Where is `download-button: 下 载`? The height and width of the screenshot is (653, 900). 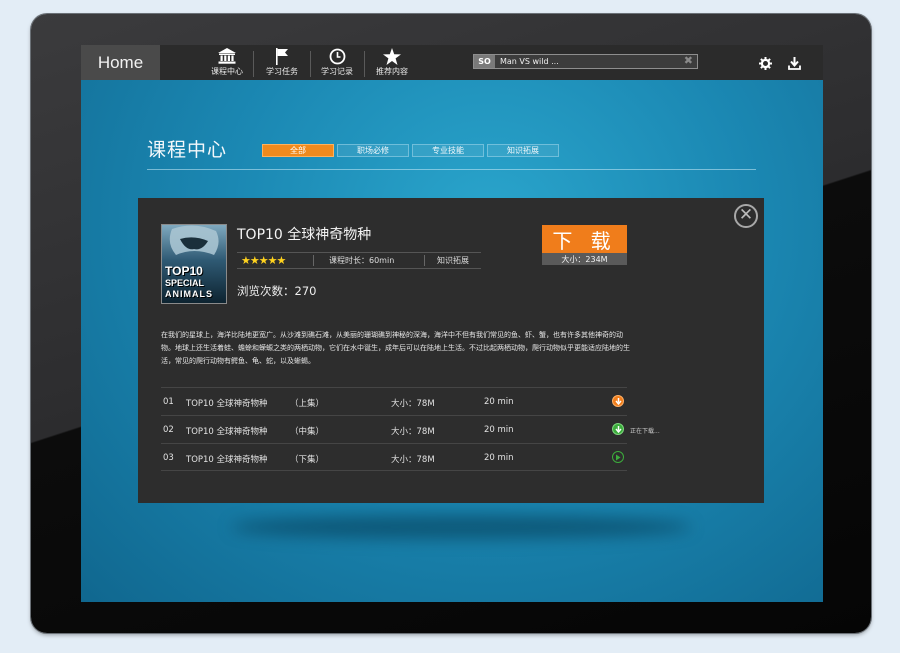
download-button: 下 载 is located at coordinates (584, 239).